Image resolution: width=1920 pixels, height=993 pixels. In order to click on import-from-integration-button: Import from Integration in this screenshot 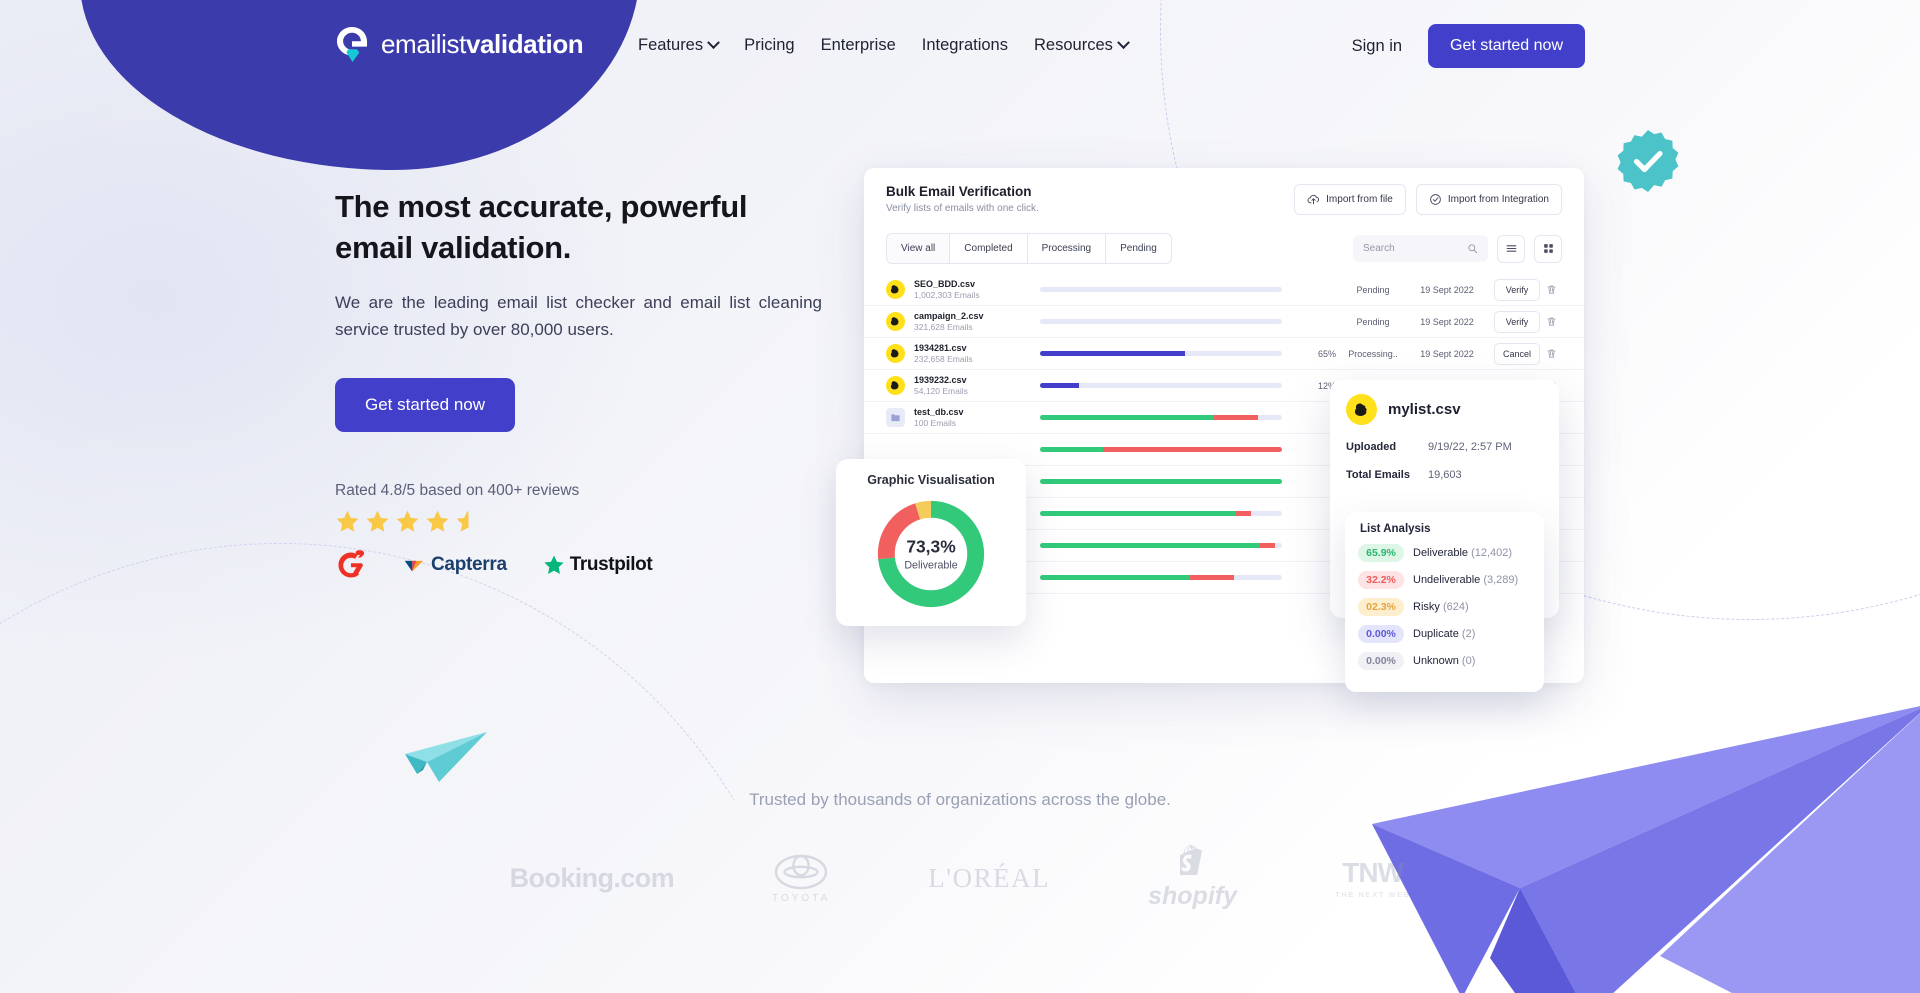, I will do `click(1488, 199)`.